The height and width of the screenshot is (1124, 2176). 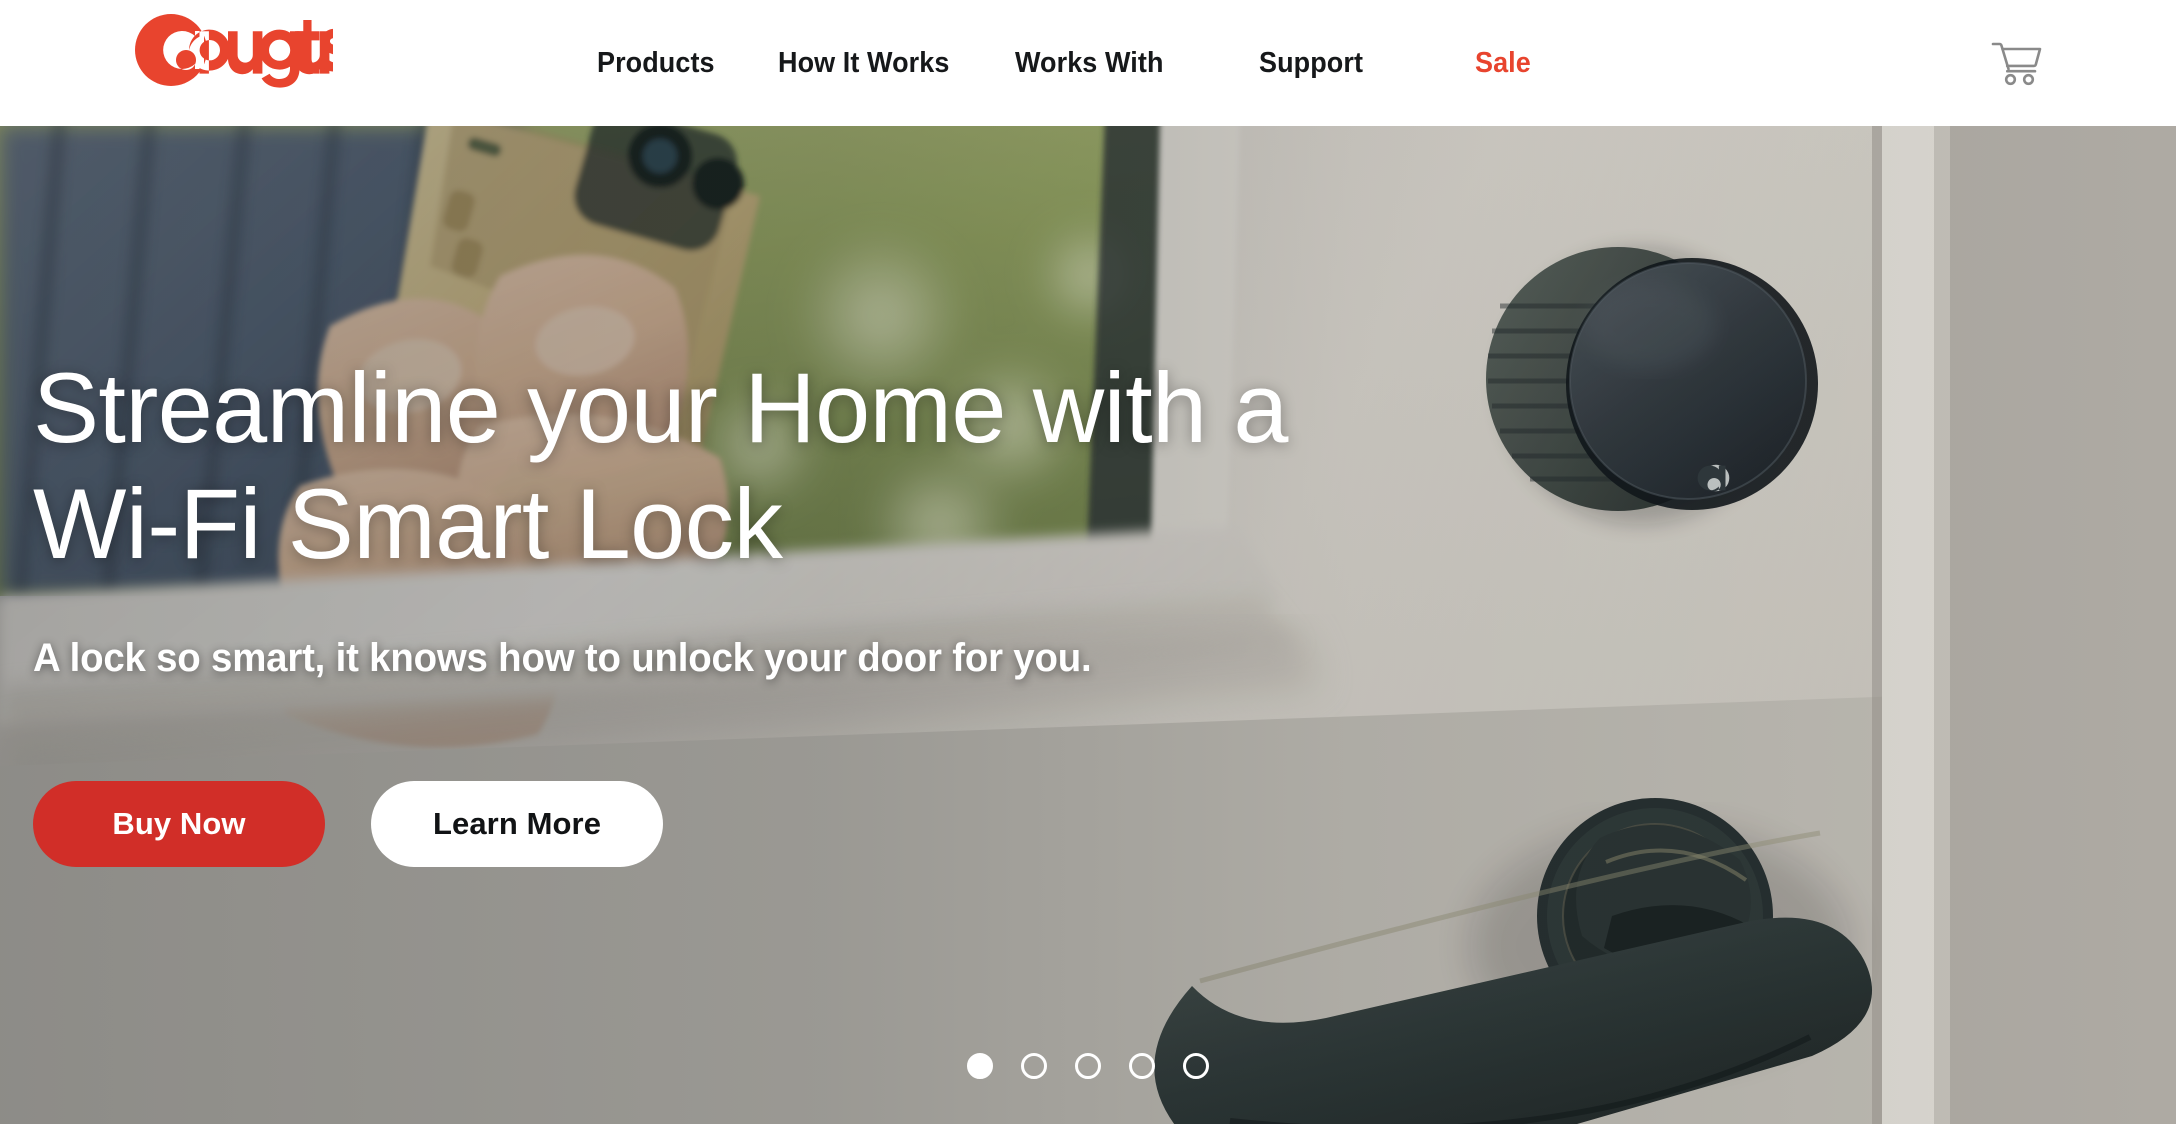 I want to click on august-logo, so click(x=241, y=51).